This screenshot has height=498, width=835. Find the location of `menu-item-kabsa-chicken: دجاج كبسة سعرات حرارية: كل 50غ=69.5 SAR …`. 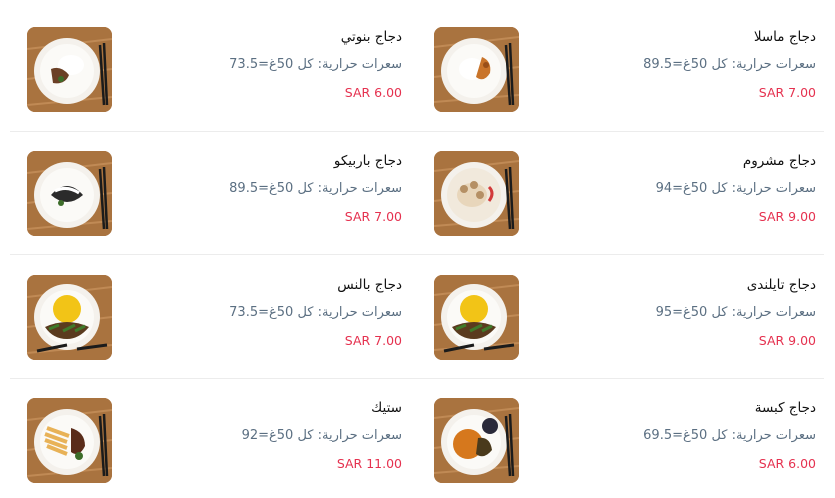

menu-item-kabsa-chicken: دجاج كبسة سعرات حرارية: كل 50غ=69.5 SAR … is located at coordinates (631, 433).